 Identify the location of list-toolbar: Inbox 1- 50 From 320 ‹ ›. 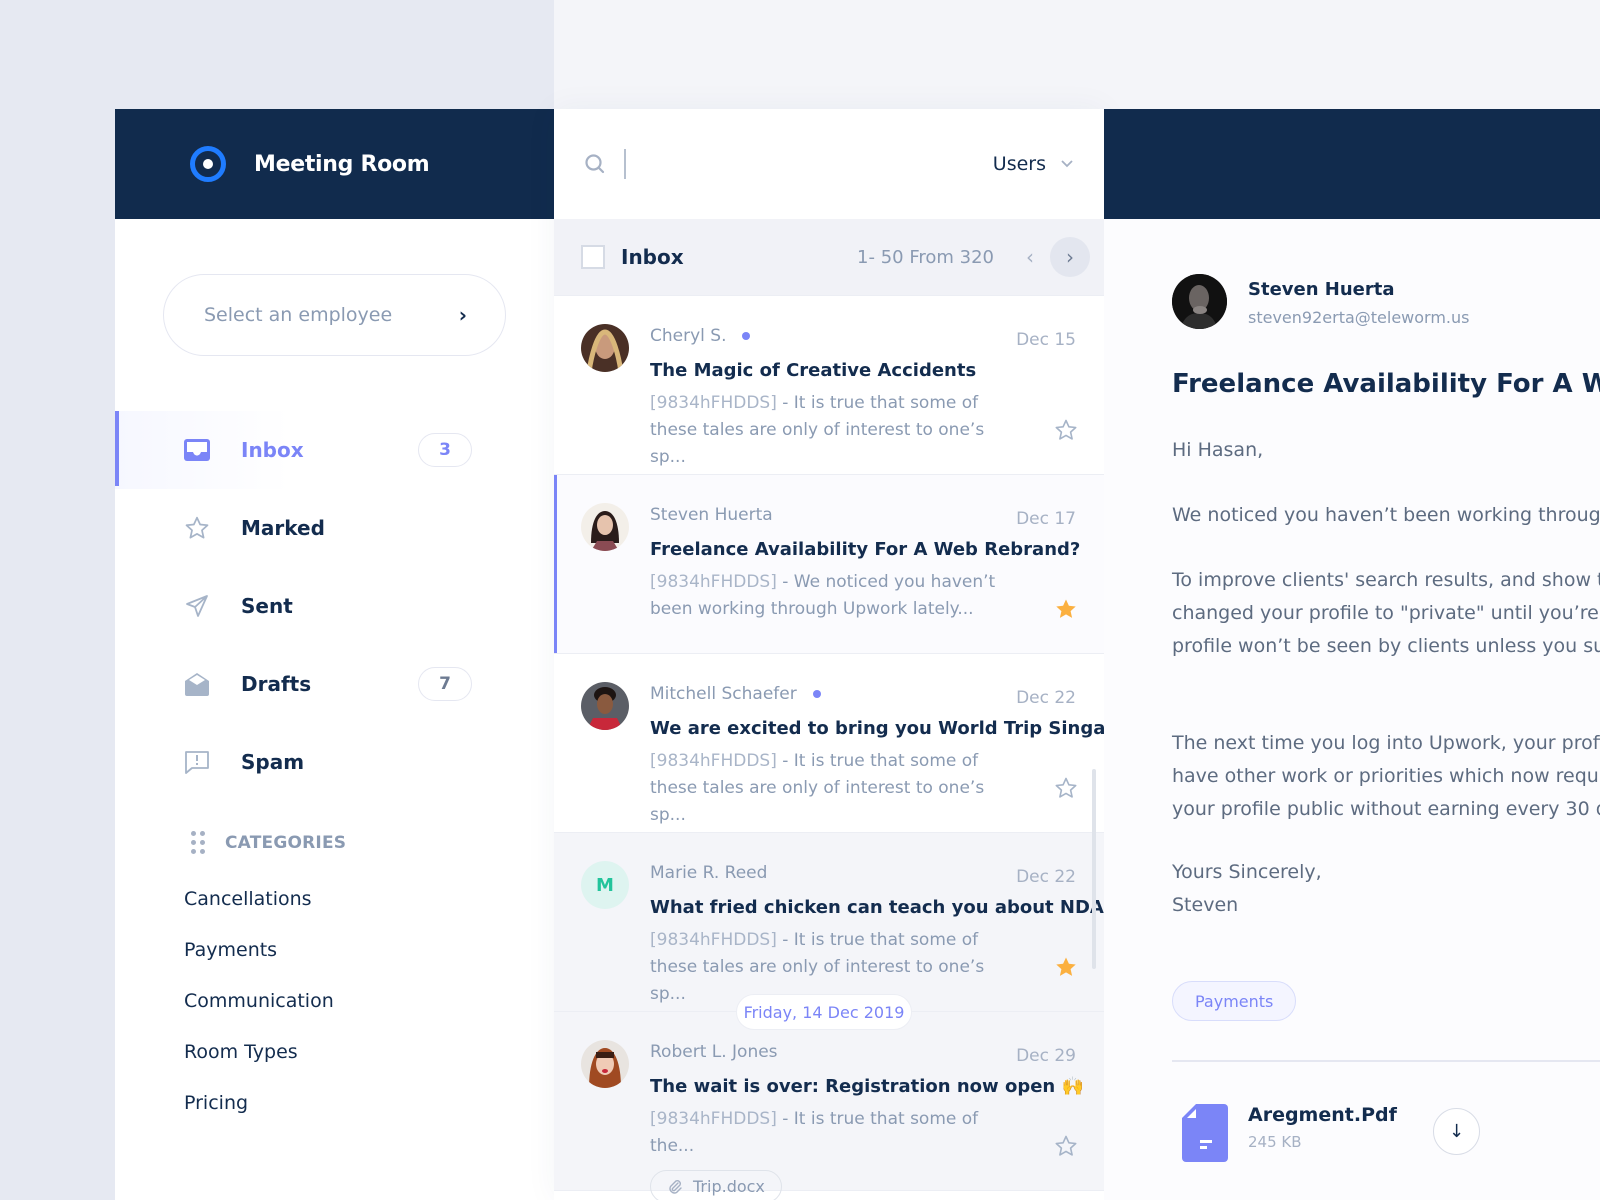
(829, 257).